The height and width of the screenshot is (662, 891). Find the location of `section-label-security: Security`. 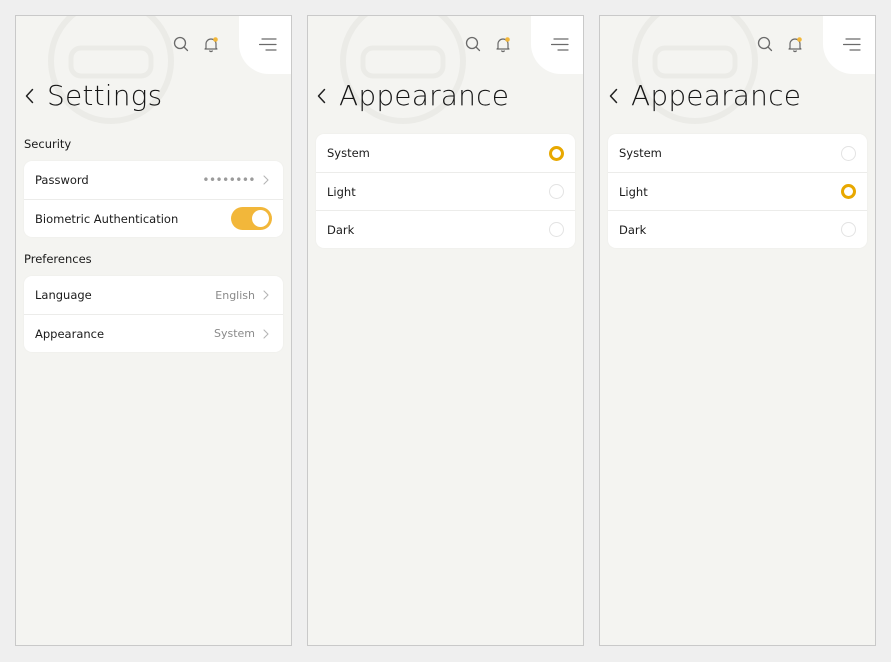

section-label-security: Security is located at coordinates (48, 144).